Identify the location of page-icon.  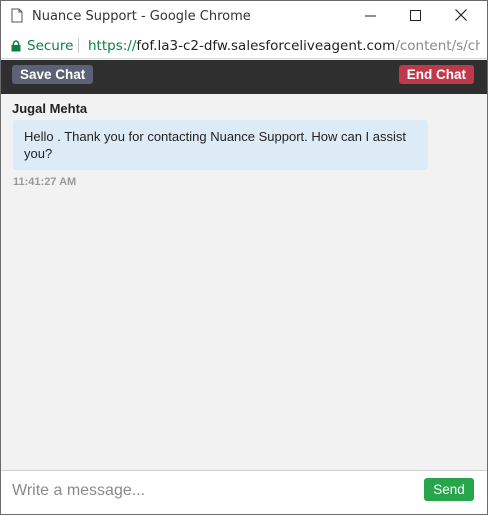
(17, 15).